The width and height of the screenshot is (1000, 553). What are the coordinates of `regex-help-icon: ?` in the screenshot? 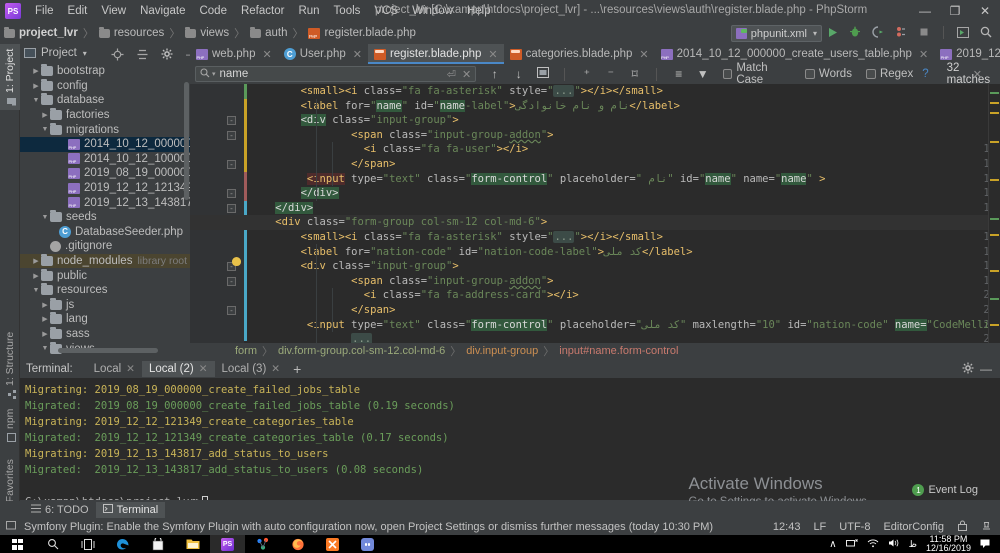 It's located at (925, 74).